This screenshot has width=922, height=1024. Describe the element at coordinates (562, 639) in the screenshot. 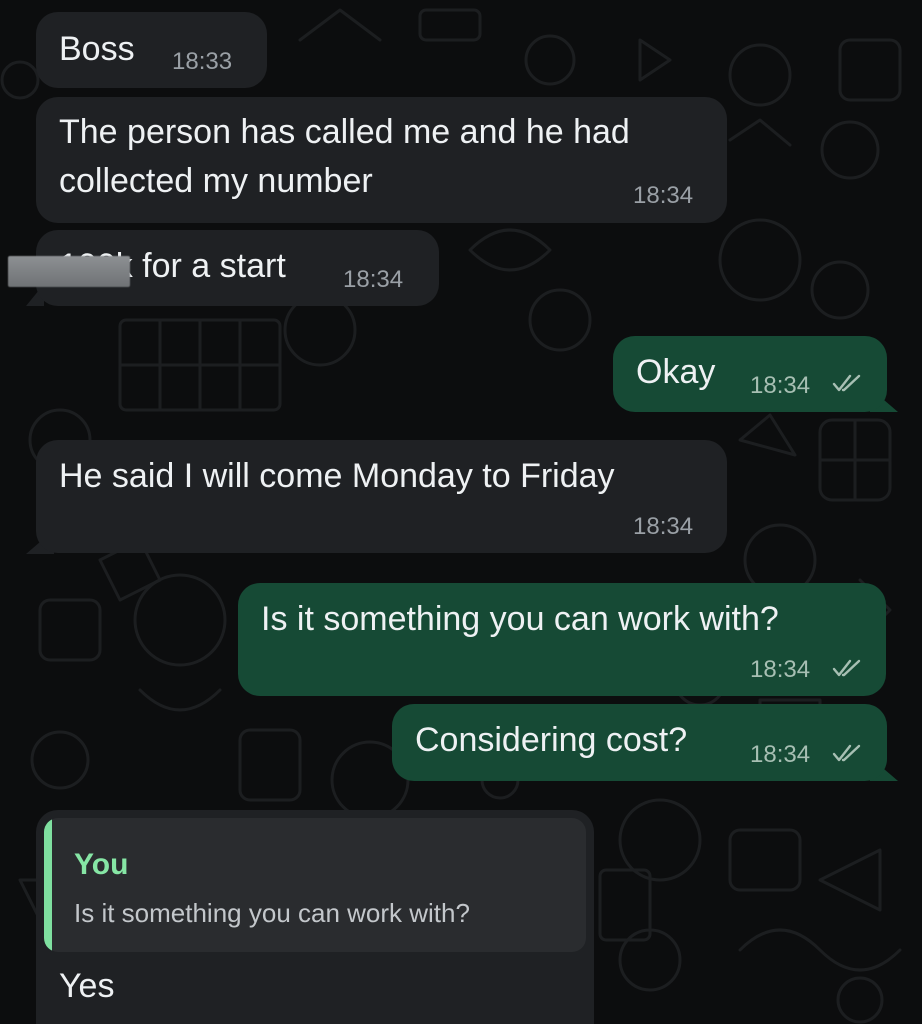

I see `outgoing-message-bubble: Is it something you can work with? 18:34` at that location.